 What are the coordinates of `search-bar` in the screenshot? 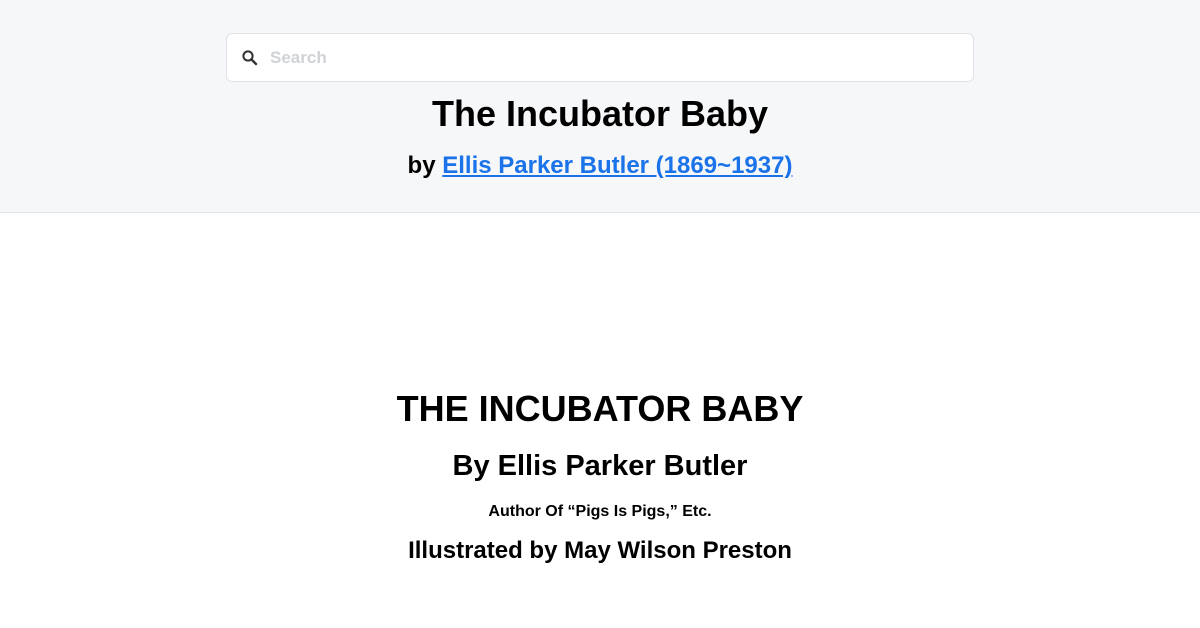 It's located at (600, 57).